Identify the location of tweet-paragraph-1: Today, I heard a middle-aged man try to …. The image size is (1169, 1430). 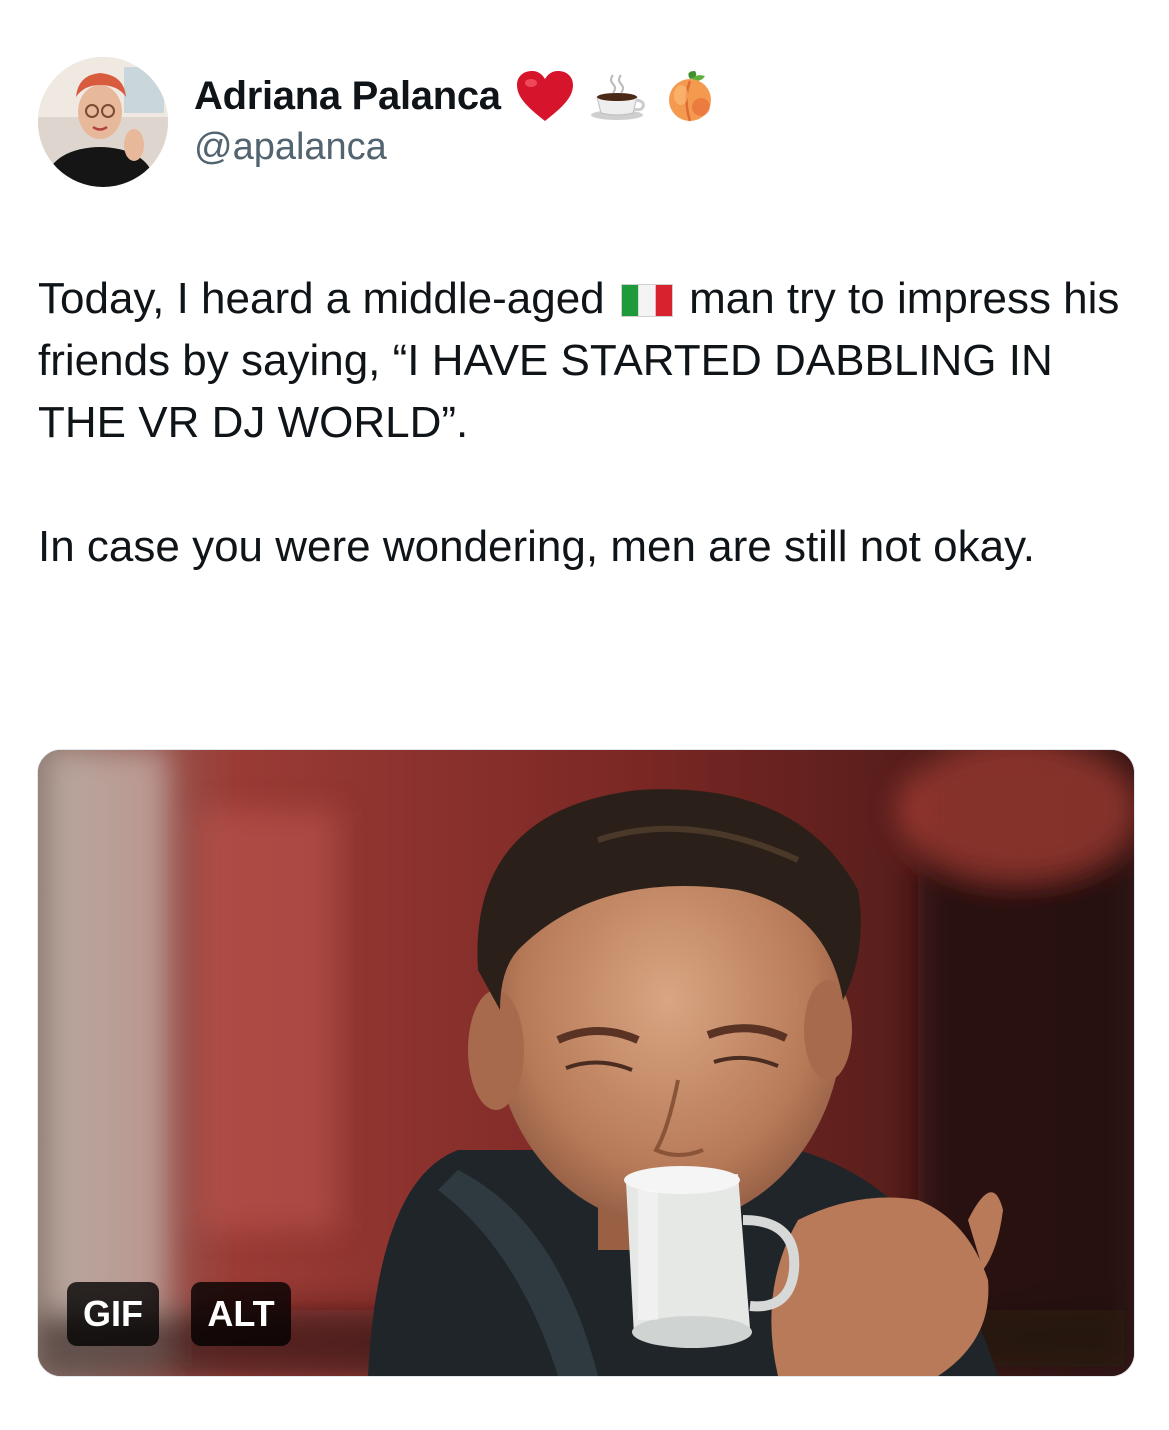
(588, 361).